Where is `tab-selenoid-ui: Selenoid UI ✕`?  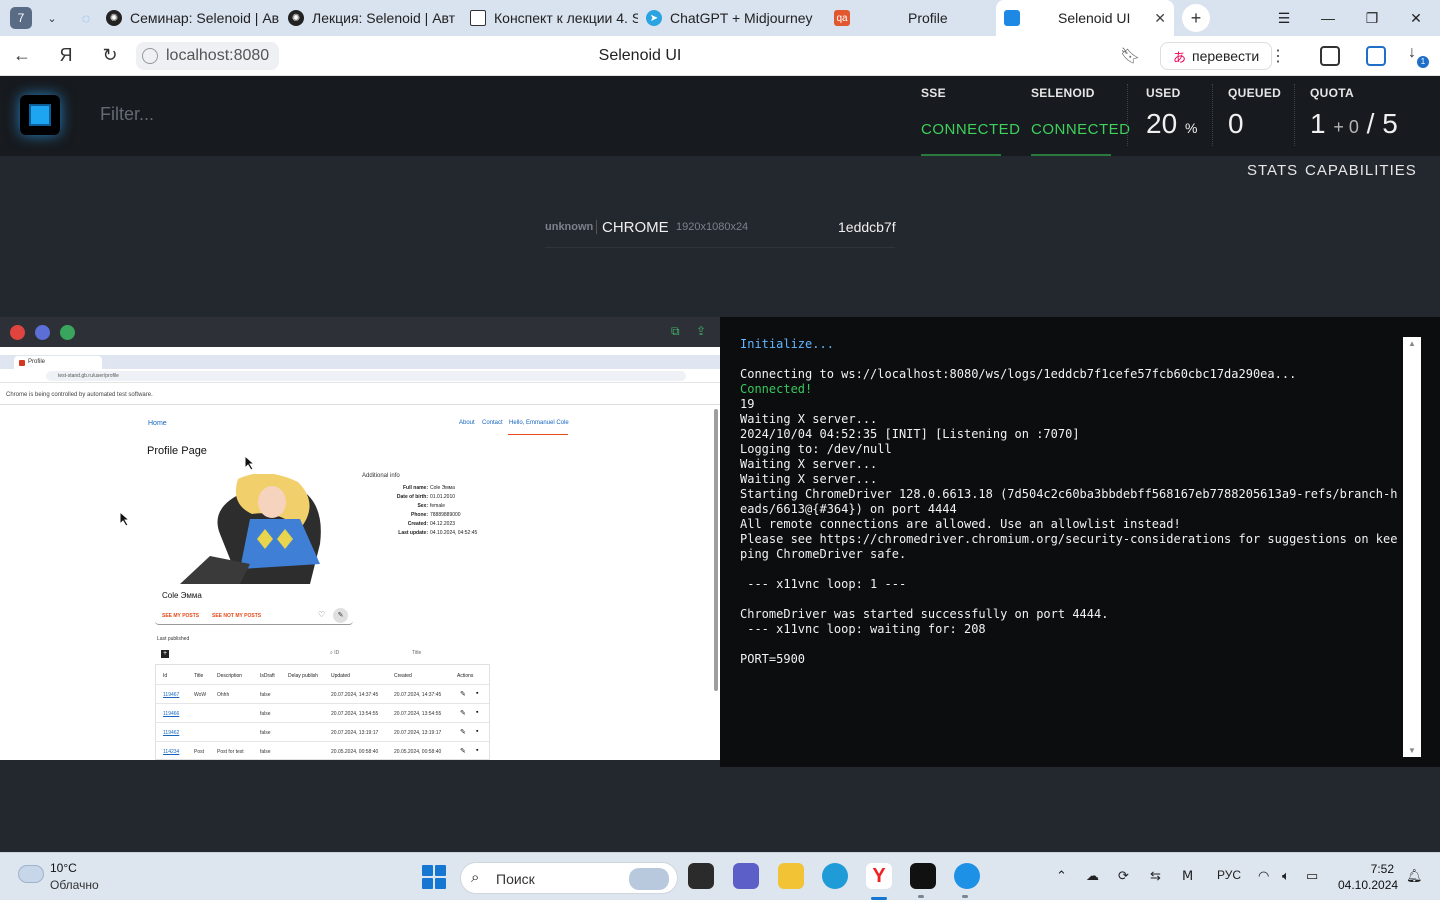
tab-selenoid-ui: Selenoid UI ✕ is located at coordinates (1085, 18).